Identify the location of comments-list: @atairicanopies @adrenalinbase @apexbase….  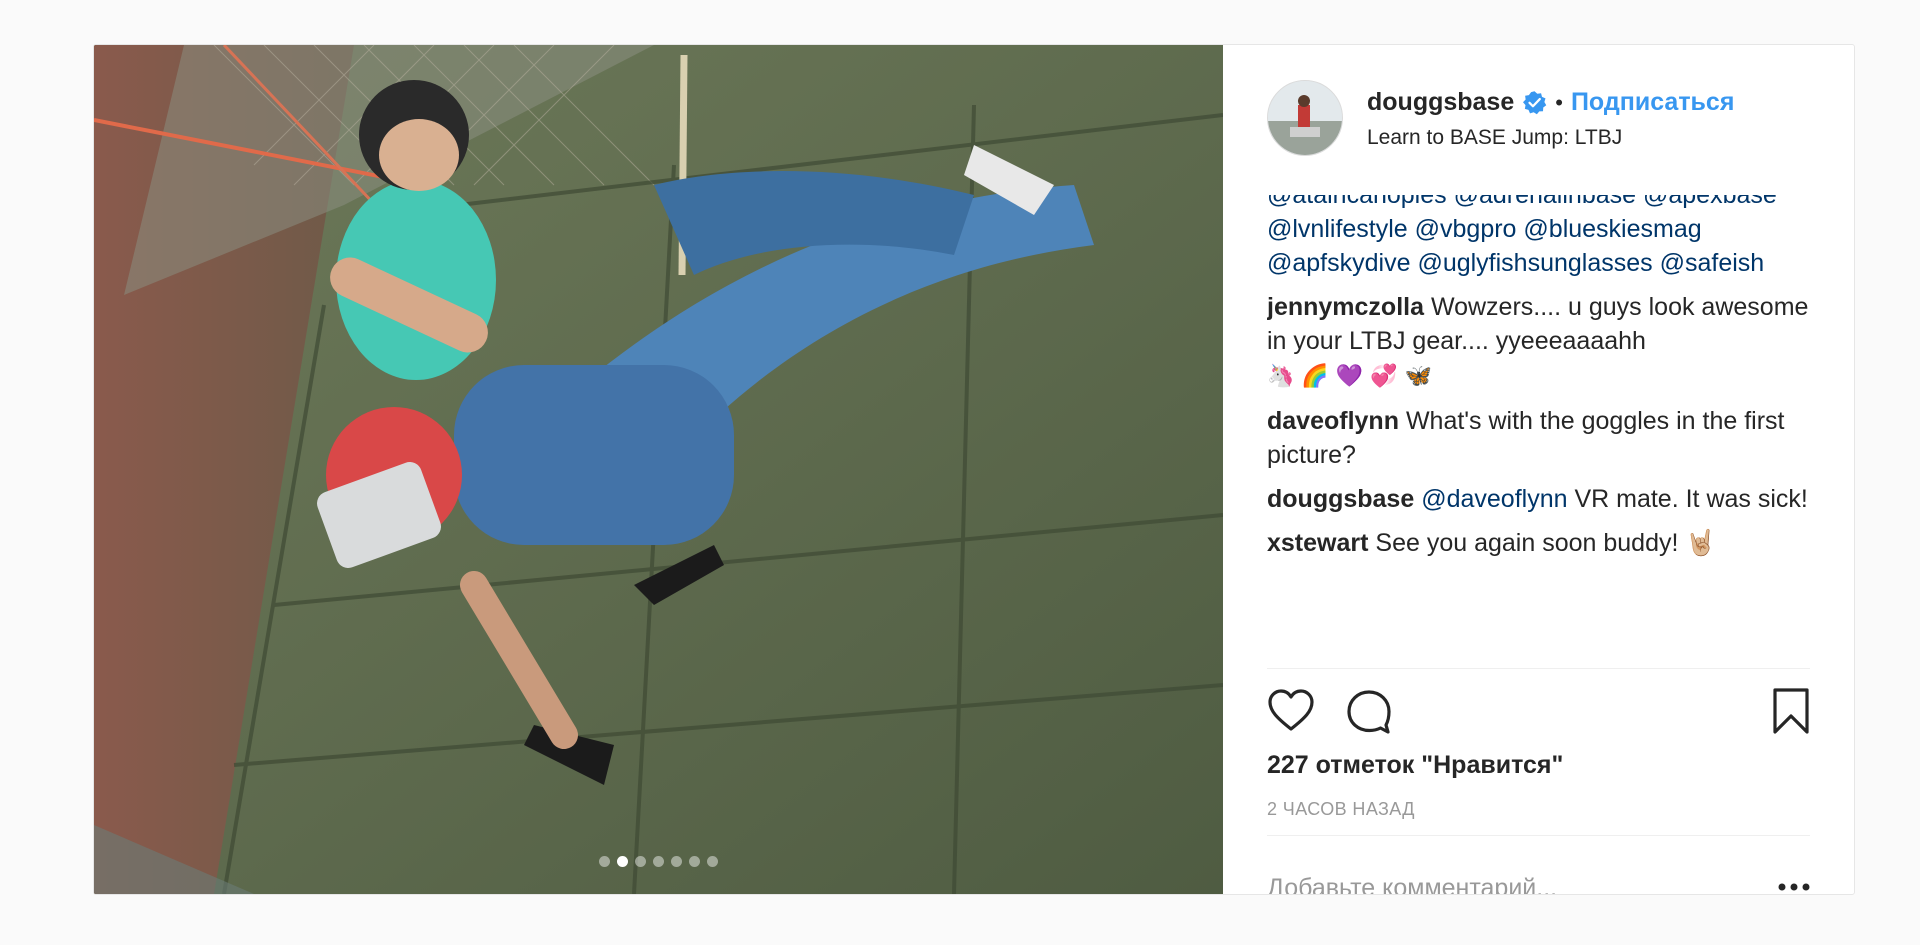
(1547, 422).